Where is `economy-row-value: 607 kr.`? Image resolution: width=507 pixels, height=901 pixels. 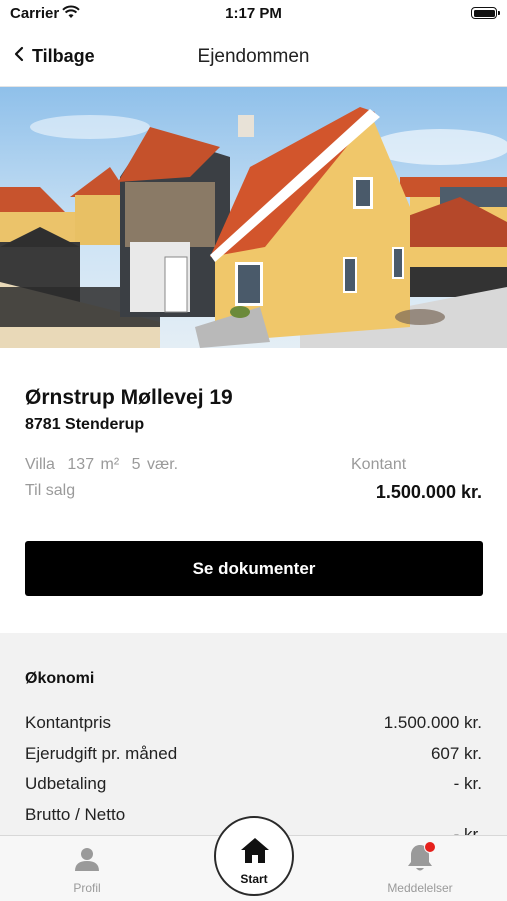 economy-row-value: 607 kr. is located at coordinates (456, 753).